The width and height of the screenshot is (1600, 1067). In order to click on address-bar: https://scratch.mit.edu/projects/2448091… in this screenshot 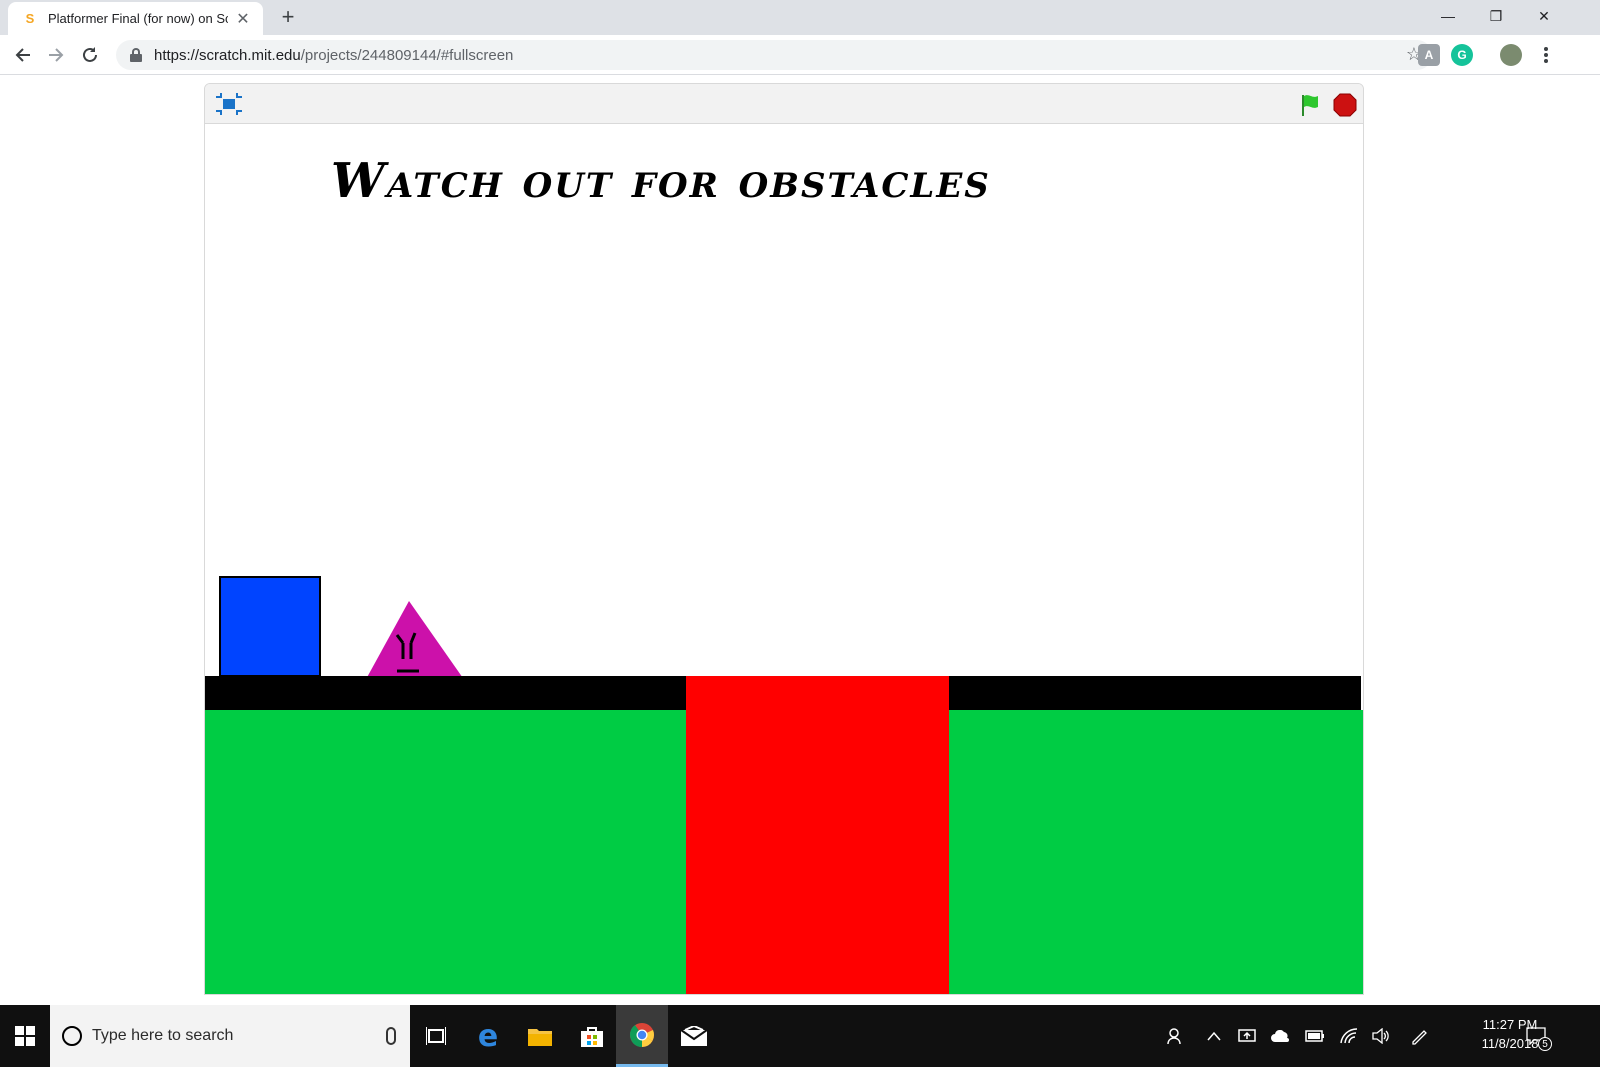, I will do `click(774, 55)`.